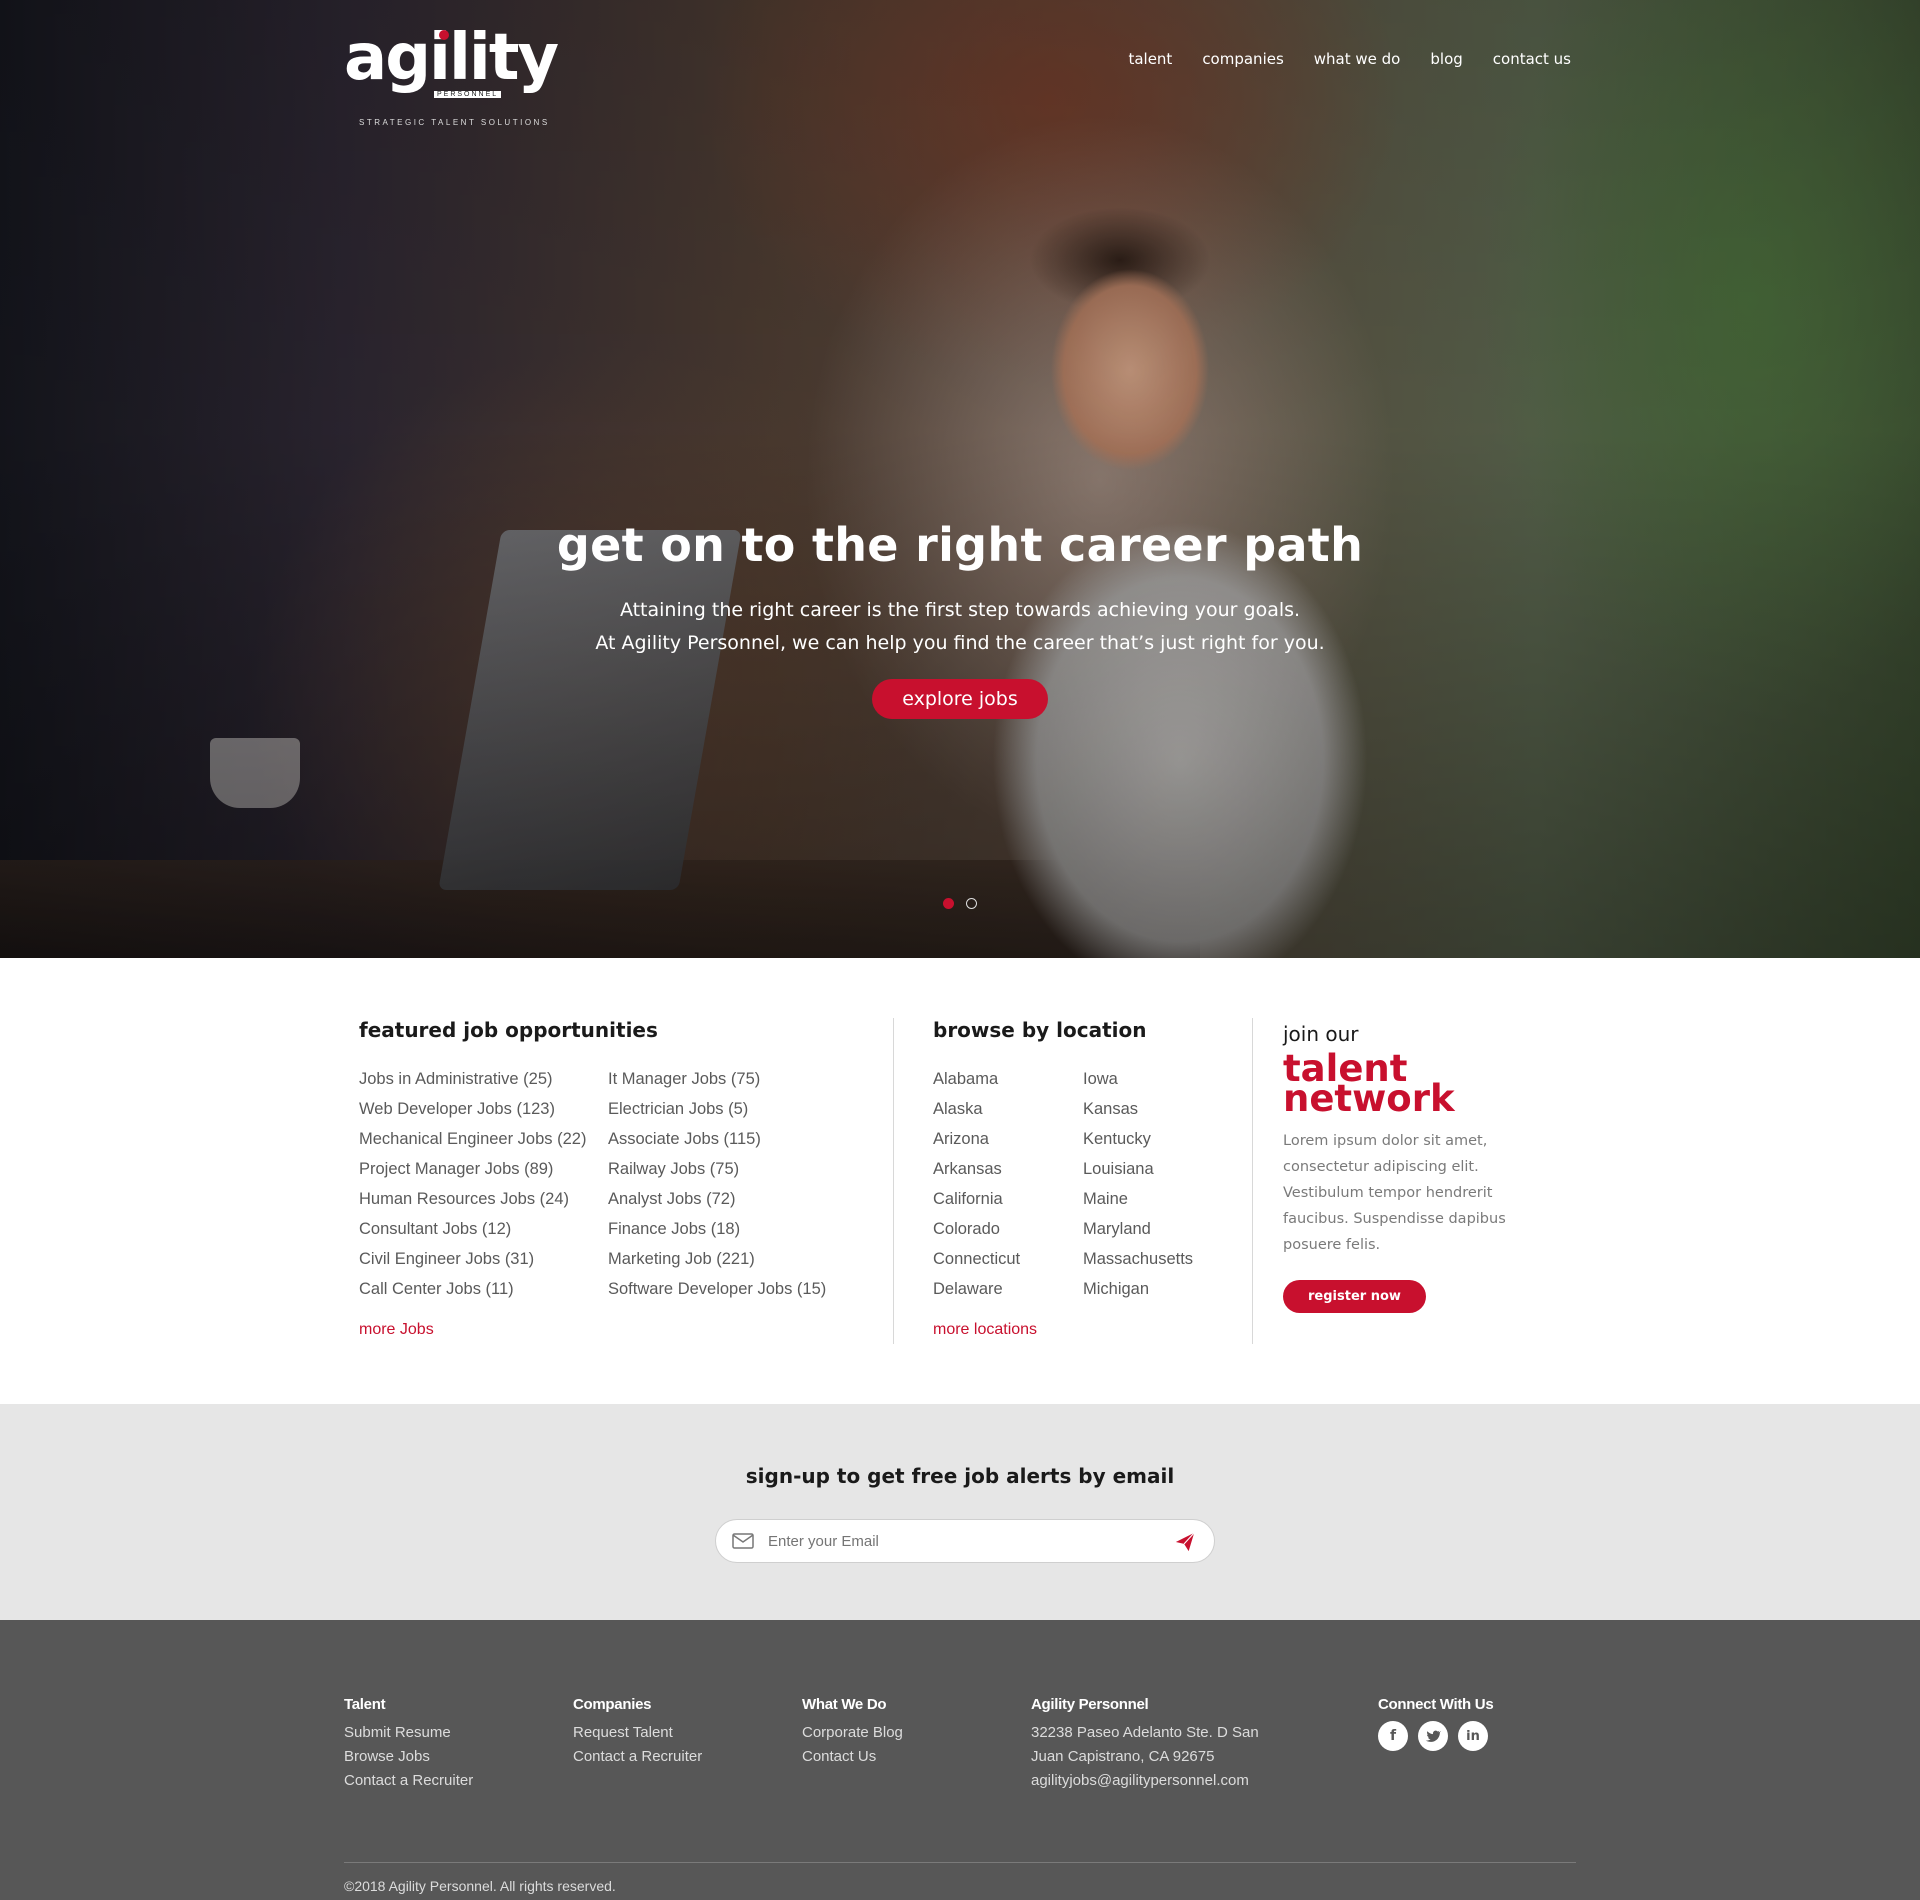 Image resolution: width=1920 pixels, height=1900 pixels. Describe the element at coordinates (844, 1704) in the screenshot. I see `footer-what-we-do-title: What We Do` at that location.